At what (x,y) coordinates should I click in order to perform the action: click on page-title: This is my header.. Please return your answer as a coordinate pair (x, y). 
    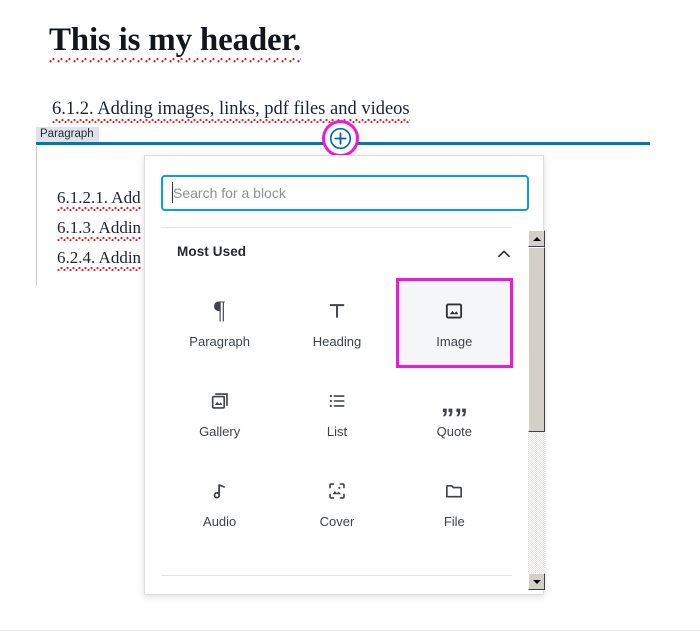
    Looking at the image, I should click on (175, 40).